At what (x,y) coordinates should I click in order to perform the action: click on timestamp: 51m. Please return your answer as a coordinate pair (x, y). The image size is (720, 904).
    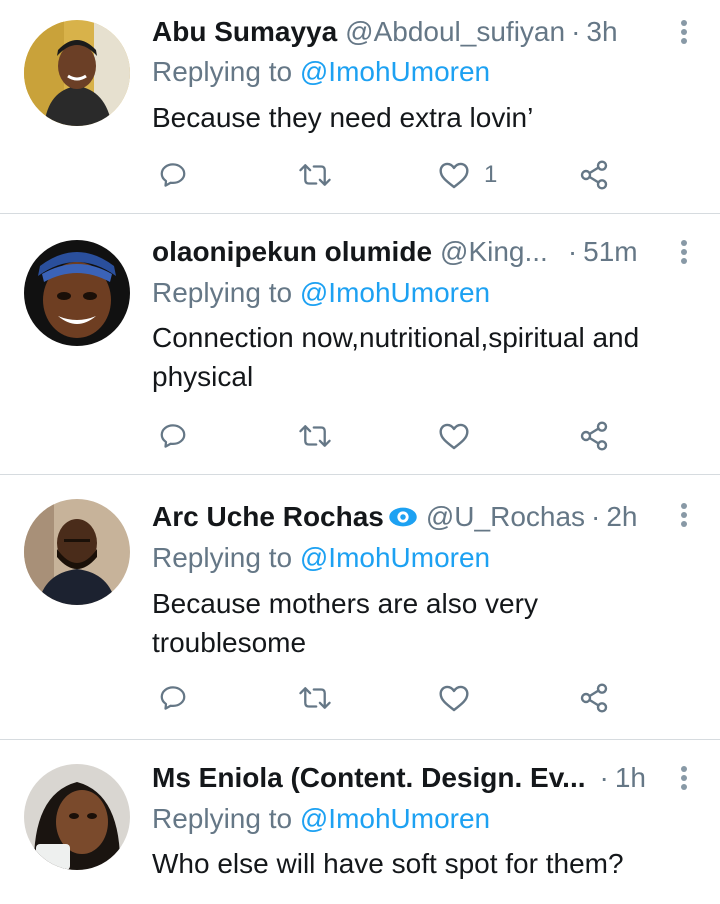
    Looking at the image, I should click on (610, 252).